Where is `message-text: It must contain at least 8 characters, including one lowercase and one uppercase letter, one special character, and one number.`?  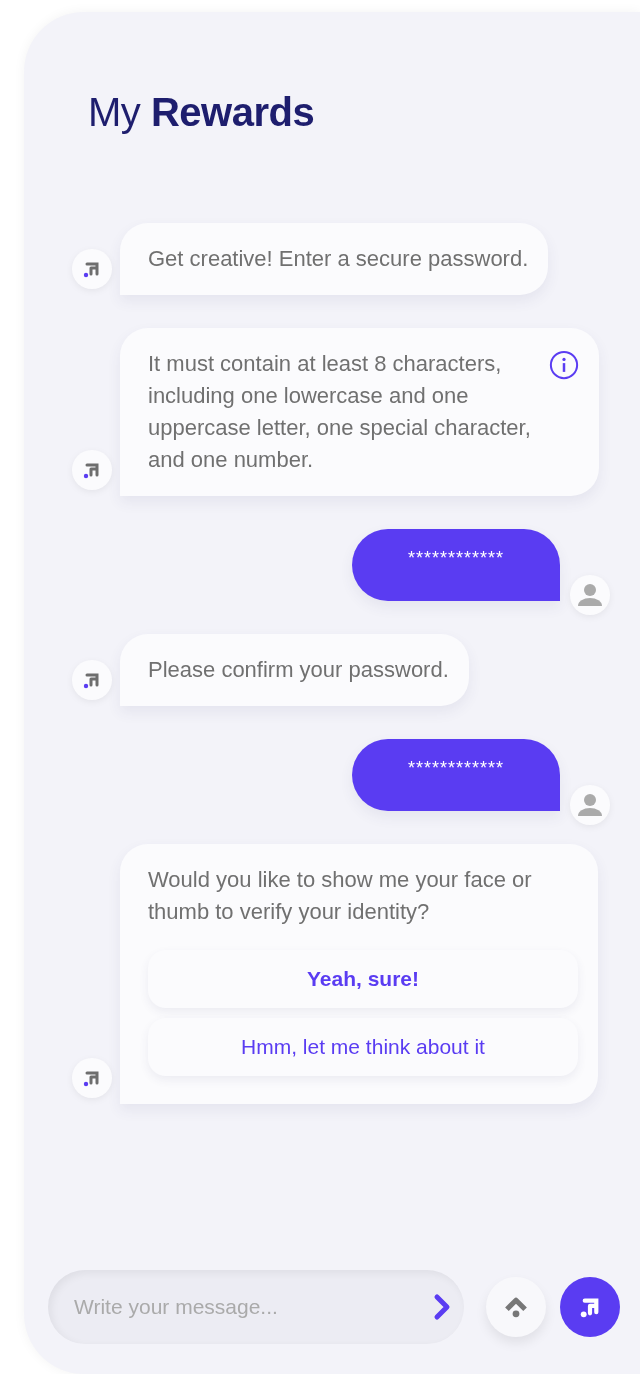
message-text: It must contain at least 8 characters, including one lowercase and one uppercase letter, one special character, and one number. is located at coordinates (340, 412).